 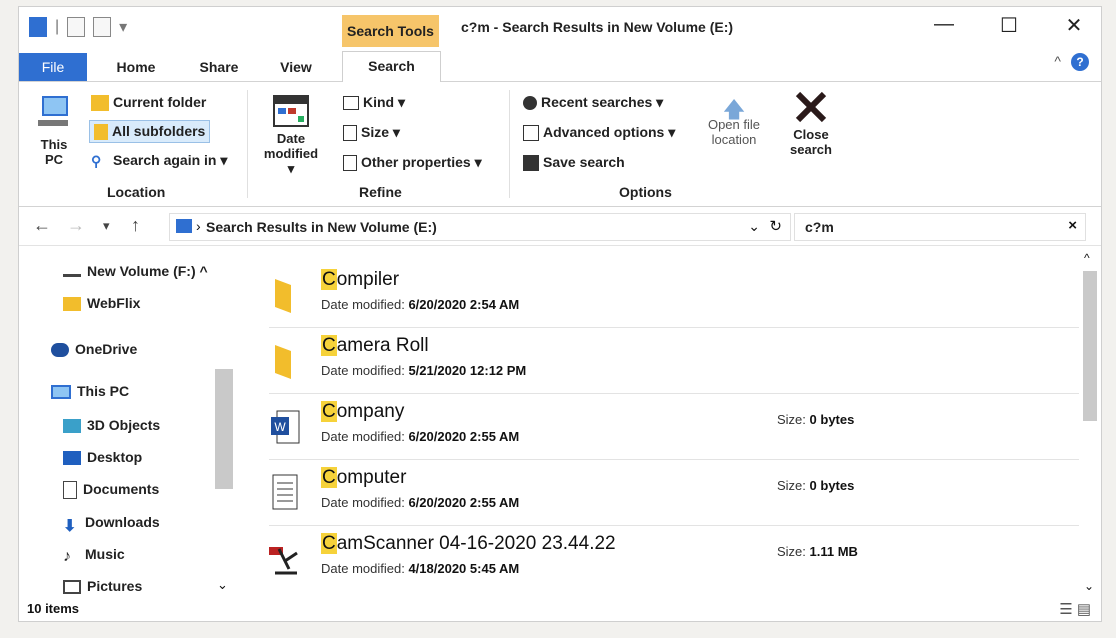 What do you see at coordinates (1057, 61) in the screenshot?
I see `collapse-ribbon-icon: ^` at bounding box center [1057, 61].